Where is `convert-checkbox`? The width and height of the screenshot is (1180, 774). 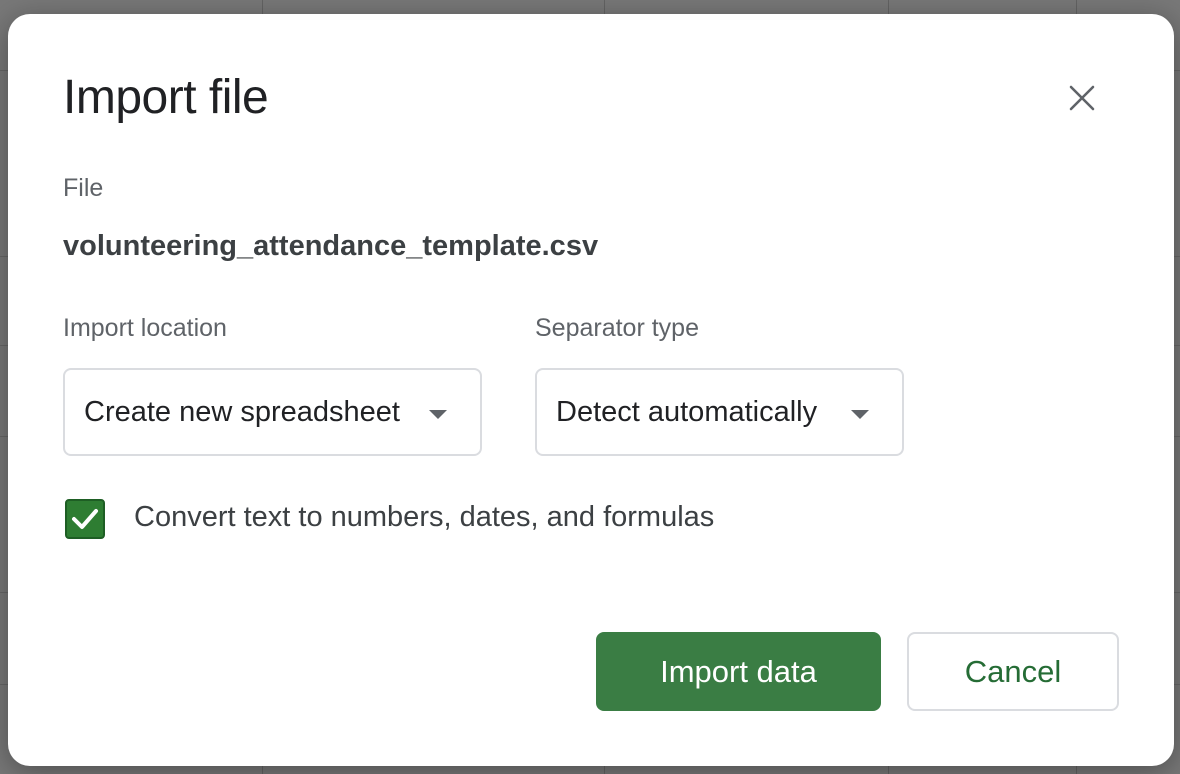 convert-checkbox is located at coordinates (85, 519).